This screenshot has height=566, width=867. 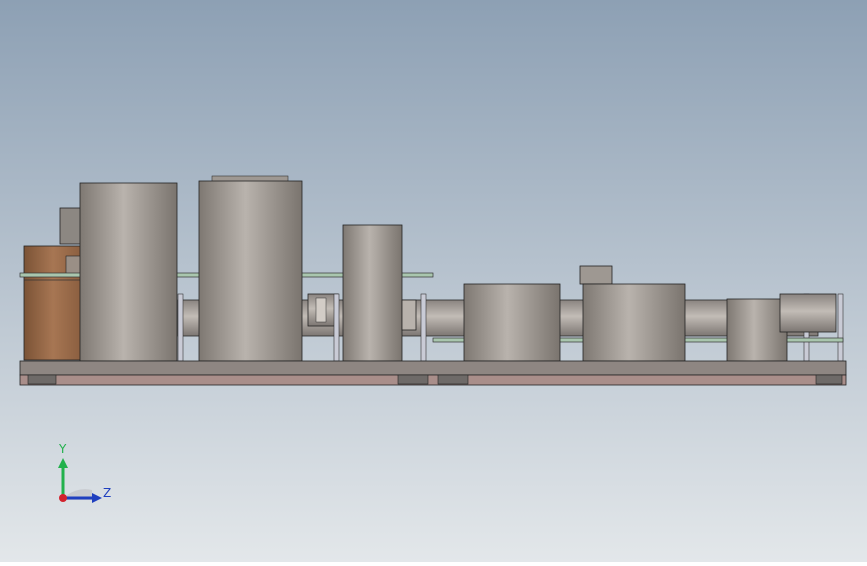 What do you see at coordinates (372, 293) in the screenshot?
I see `capacitor-medium` at bounding box center [372, 293].